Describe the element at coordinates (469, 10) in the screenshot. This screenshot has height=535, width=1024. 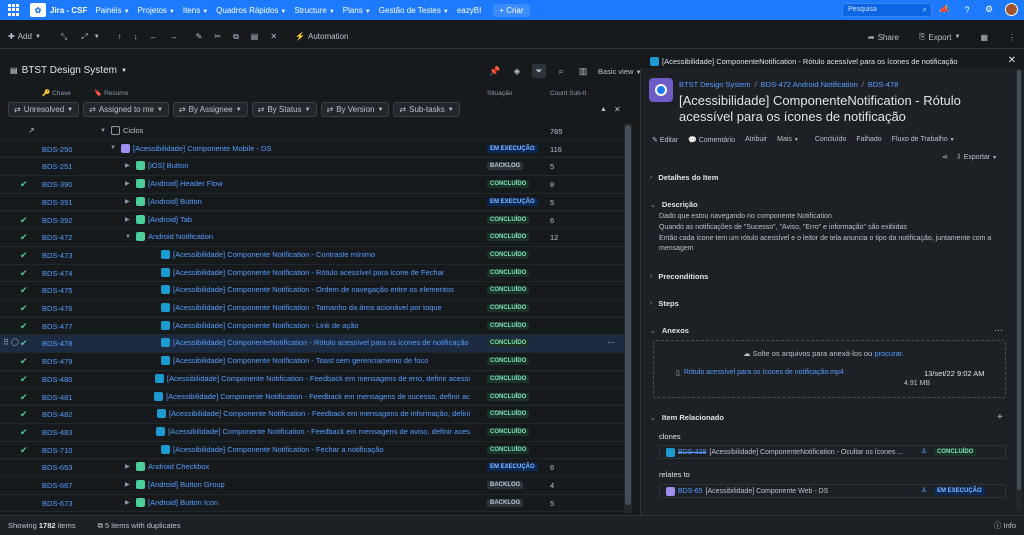
I see `nav-eazybi: eazyBI` at that location.